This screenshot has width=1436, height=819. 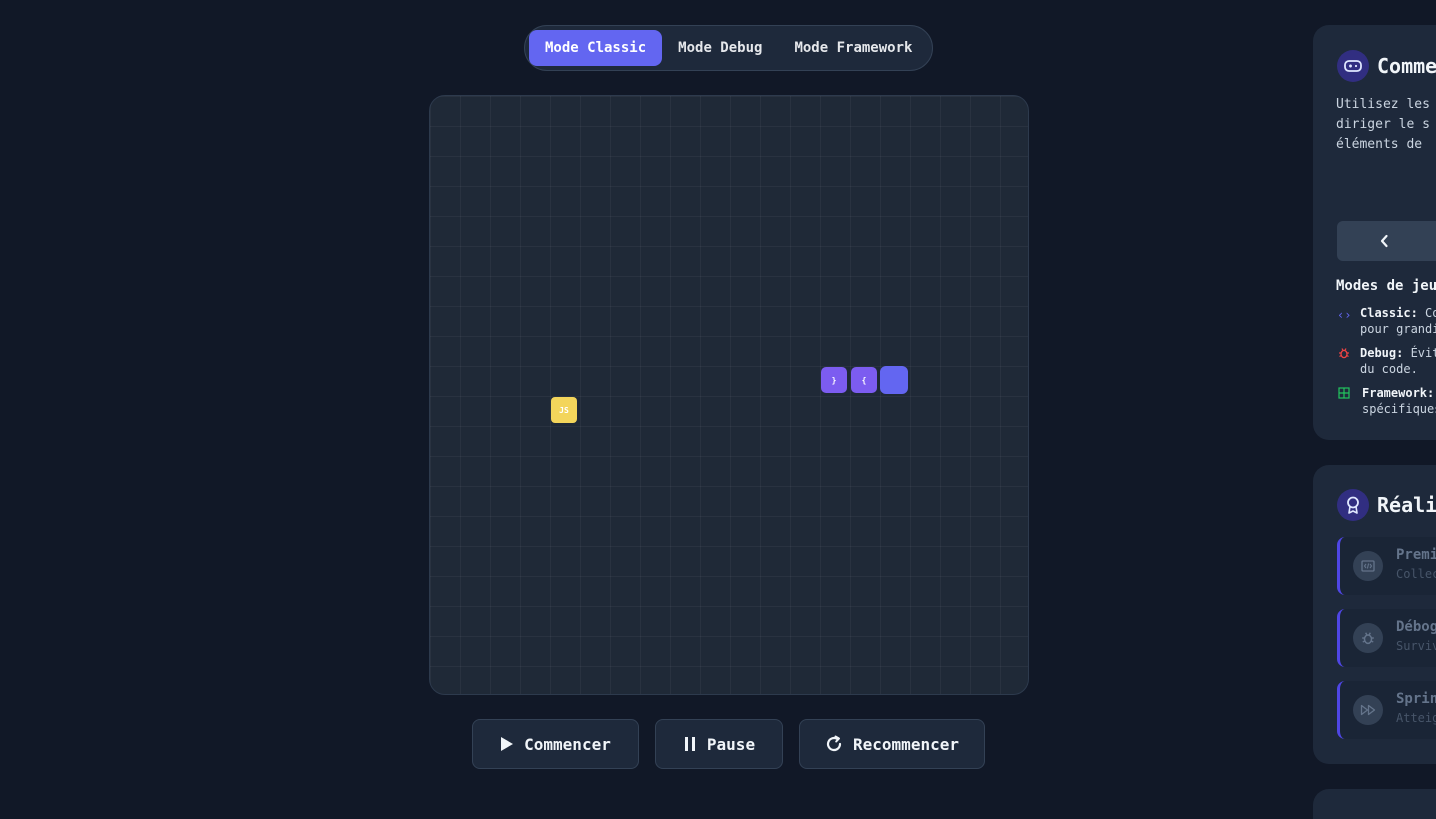 I want to click on snake-segment: }, so click(x=834, y=380).